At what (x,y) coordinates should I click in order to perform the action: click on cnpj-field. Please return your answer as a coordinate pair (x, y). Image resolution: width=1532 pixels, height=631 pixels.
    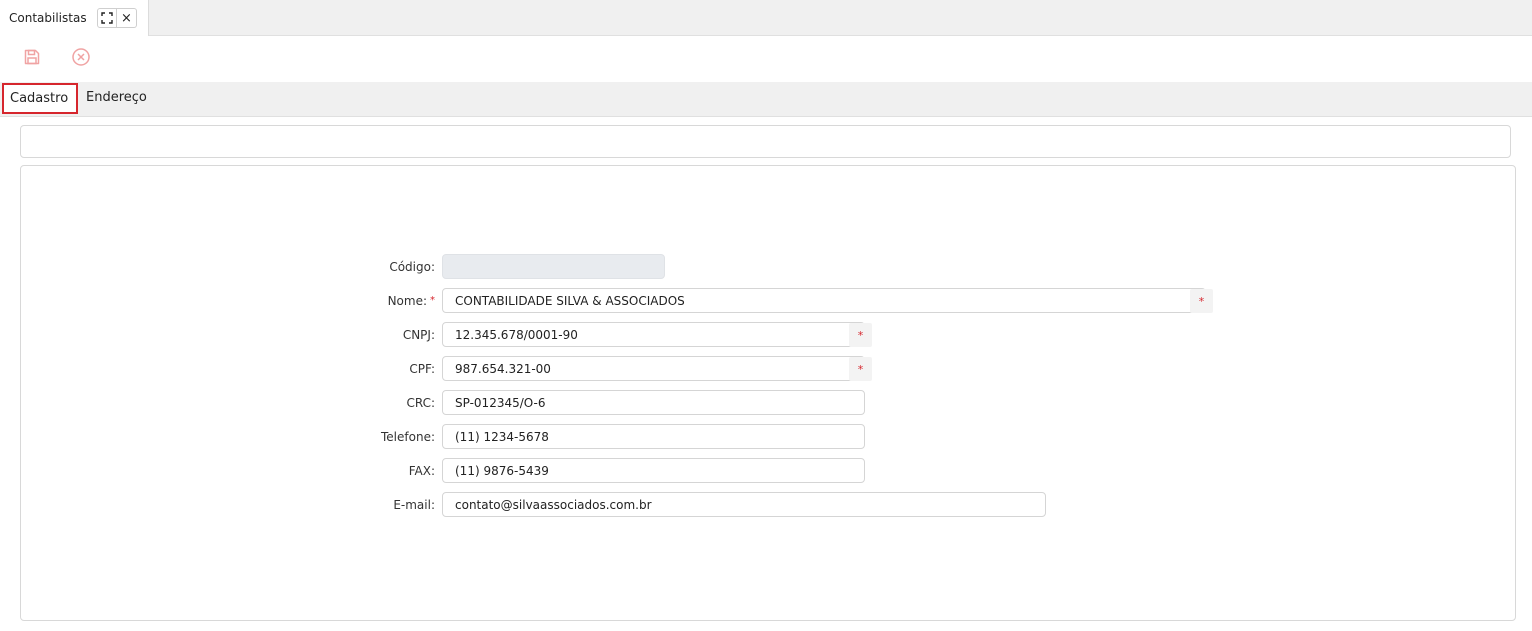
    Looking at the image, I should click on (653, 334).